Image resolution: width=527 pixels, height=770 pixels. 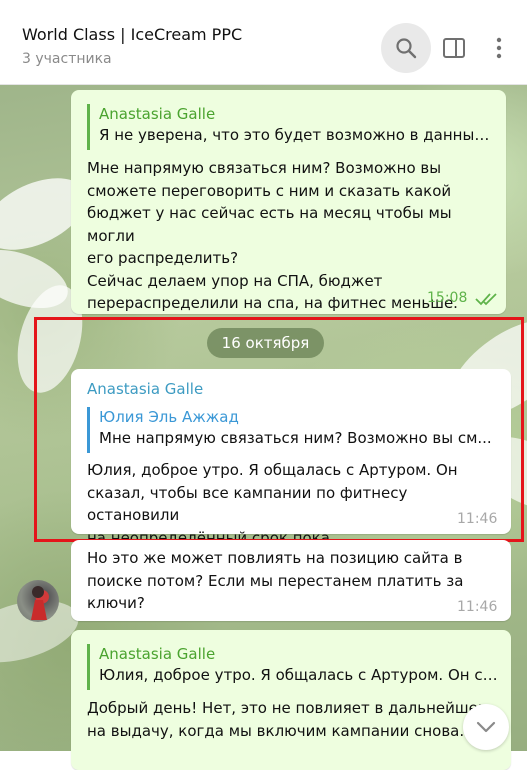 I want to click on more-vertical-icon, so click(x=499, y=48).